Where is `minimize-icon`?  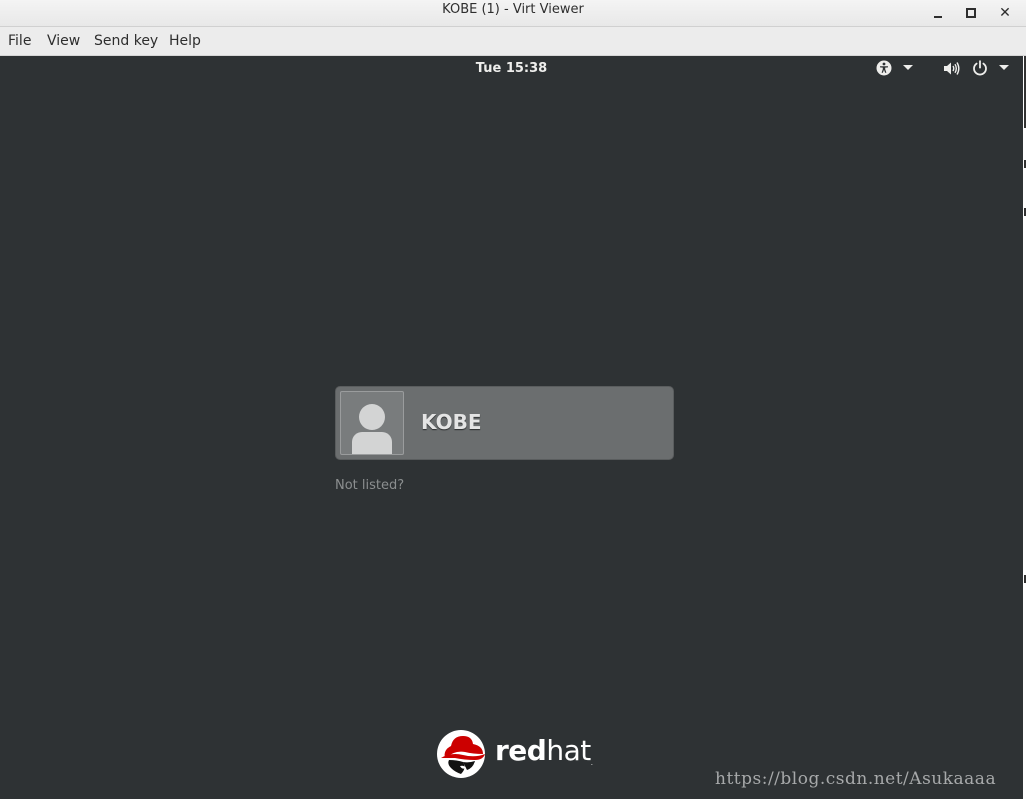
minimize-icon is located at coordinates (938, 17).